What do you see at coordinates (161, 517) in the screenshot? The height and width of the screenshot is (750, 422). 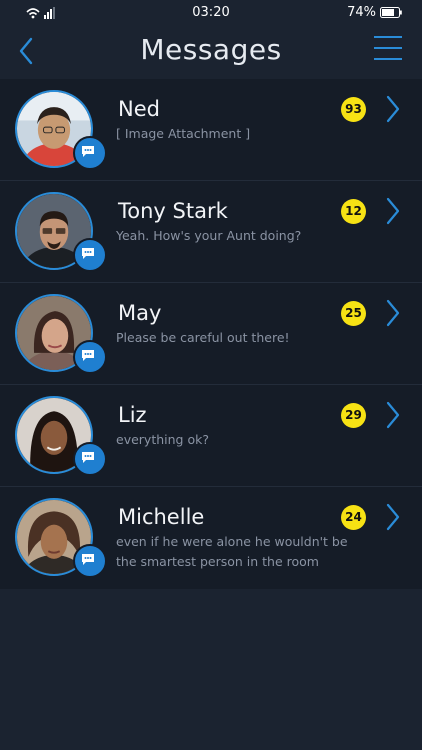 I see `contact-name: Michelle` at bounding box center [161, 517].